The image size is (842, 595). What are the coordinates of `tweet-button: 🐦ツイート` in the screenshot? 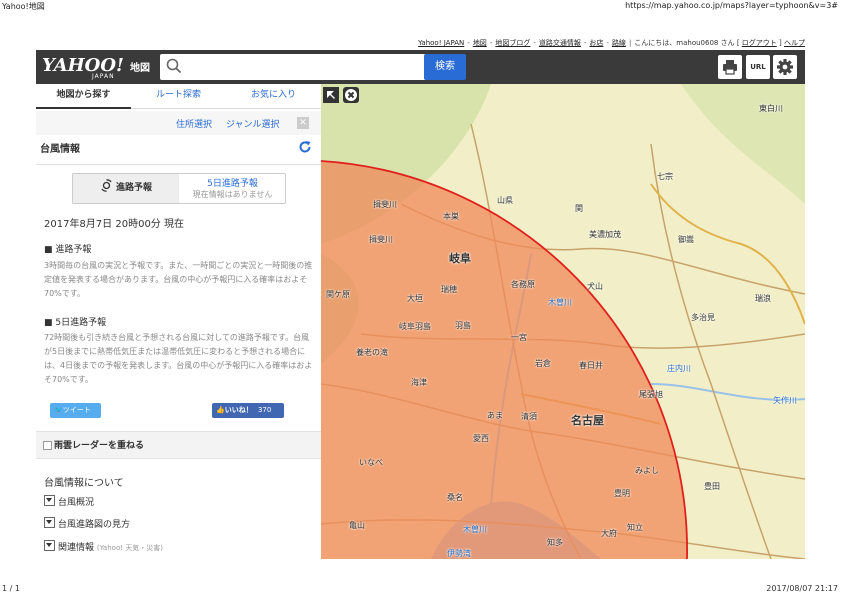 It's located at (75, 410).